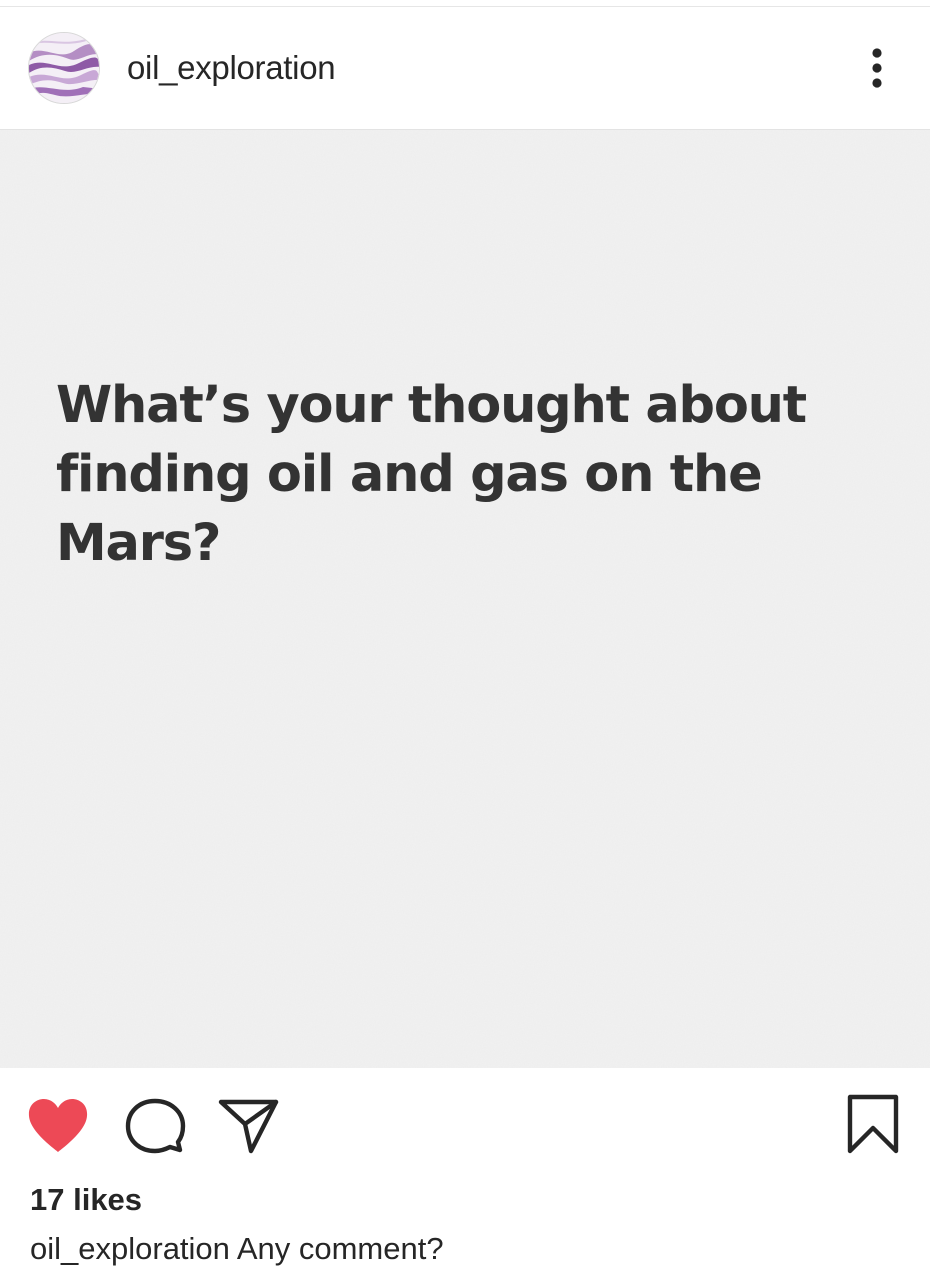 The image size is (930, 1279). I want to click on comment-icon, so click(155, 1126).